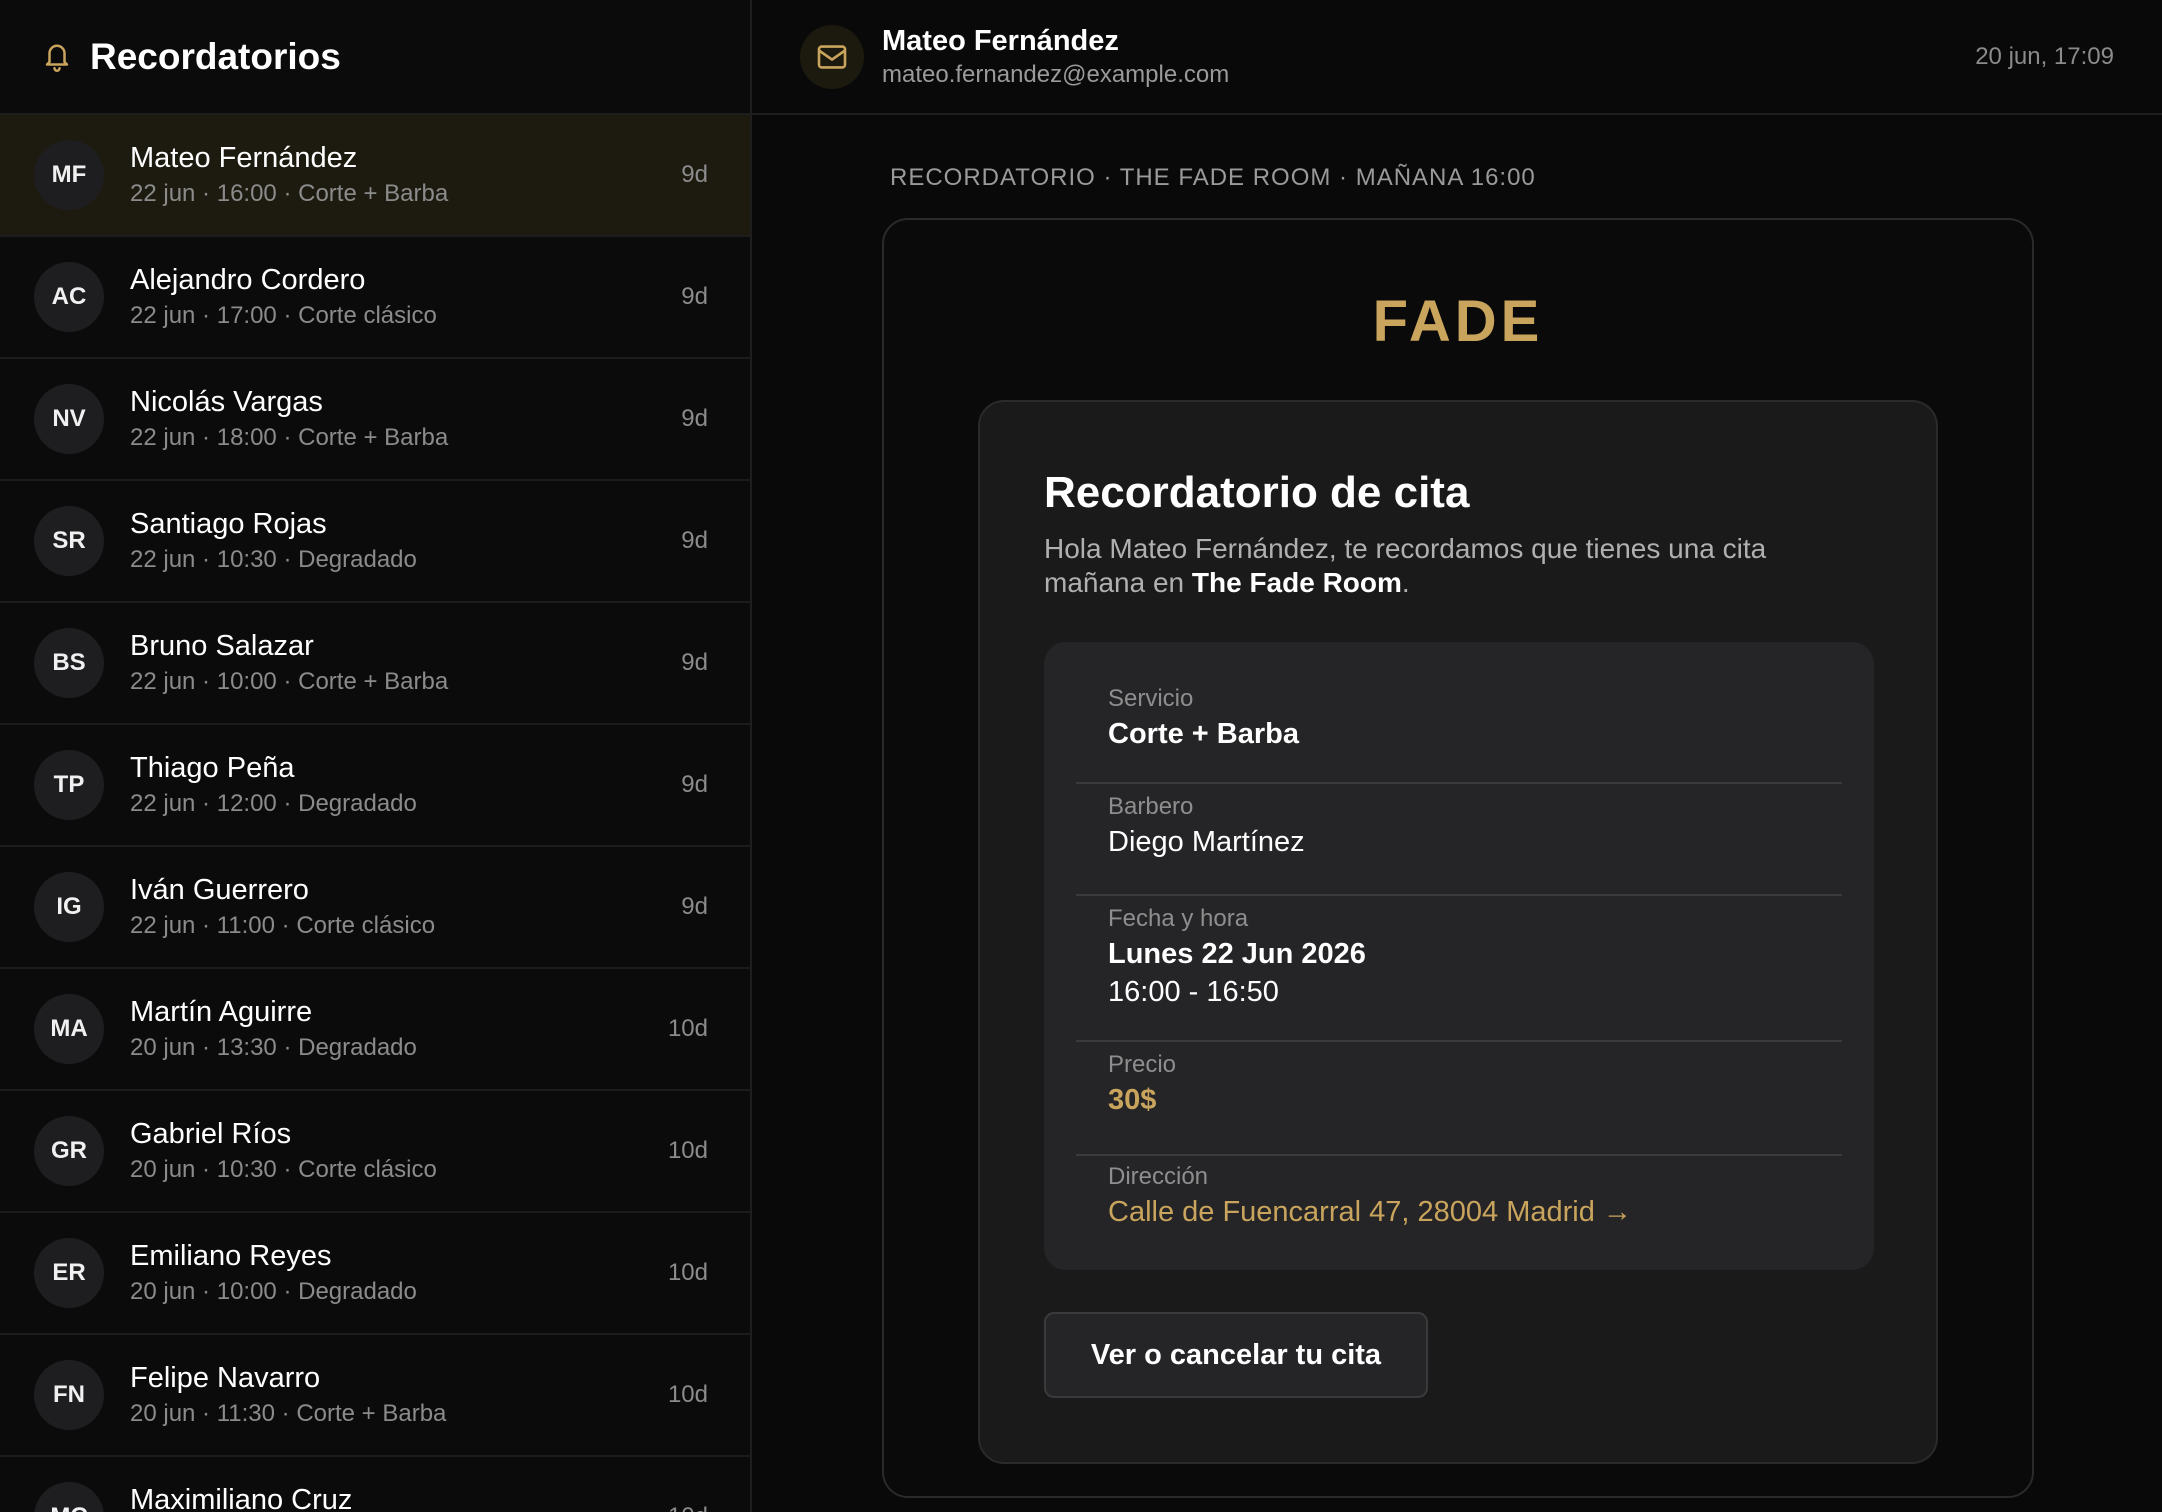  I want to click on list-item-name: Alejandro Cordero, so click(248, 280).